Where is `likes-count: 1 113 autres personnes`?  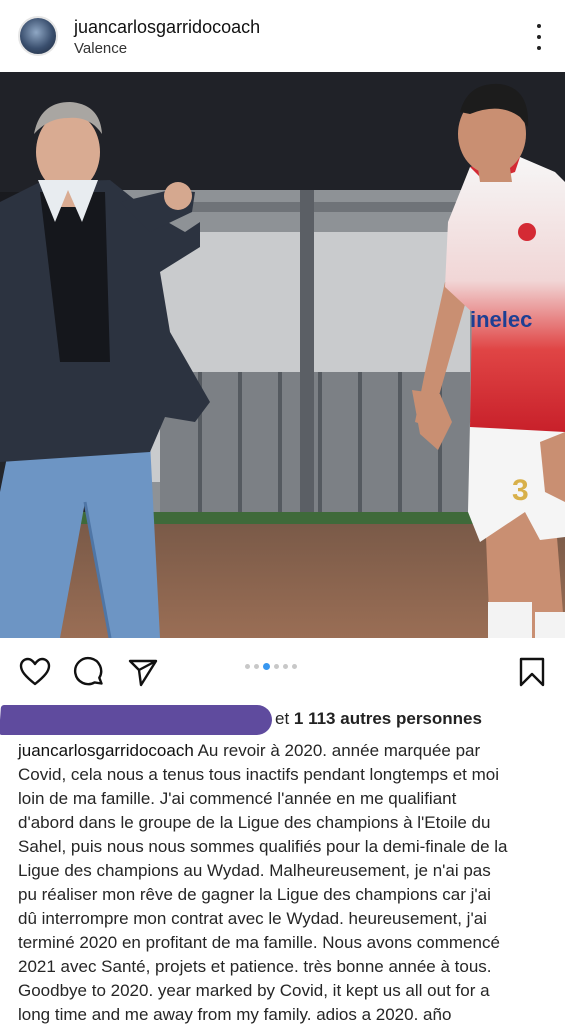 likes-count: 1 113 autres personnes is located at coordinates (387, 718).